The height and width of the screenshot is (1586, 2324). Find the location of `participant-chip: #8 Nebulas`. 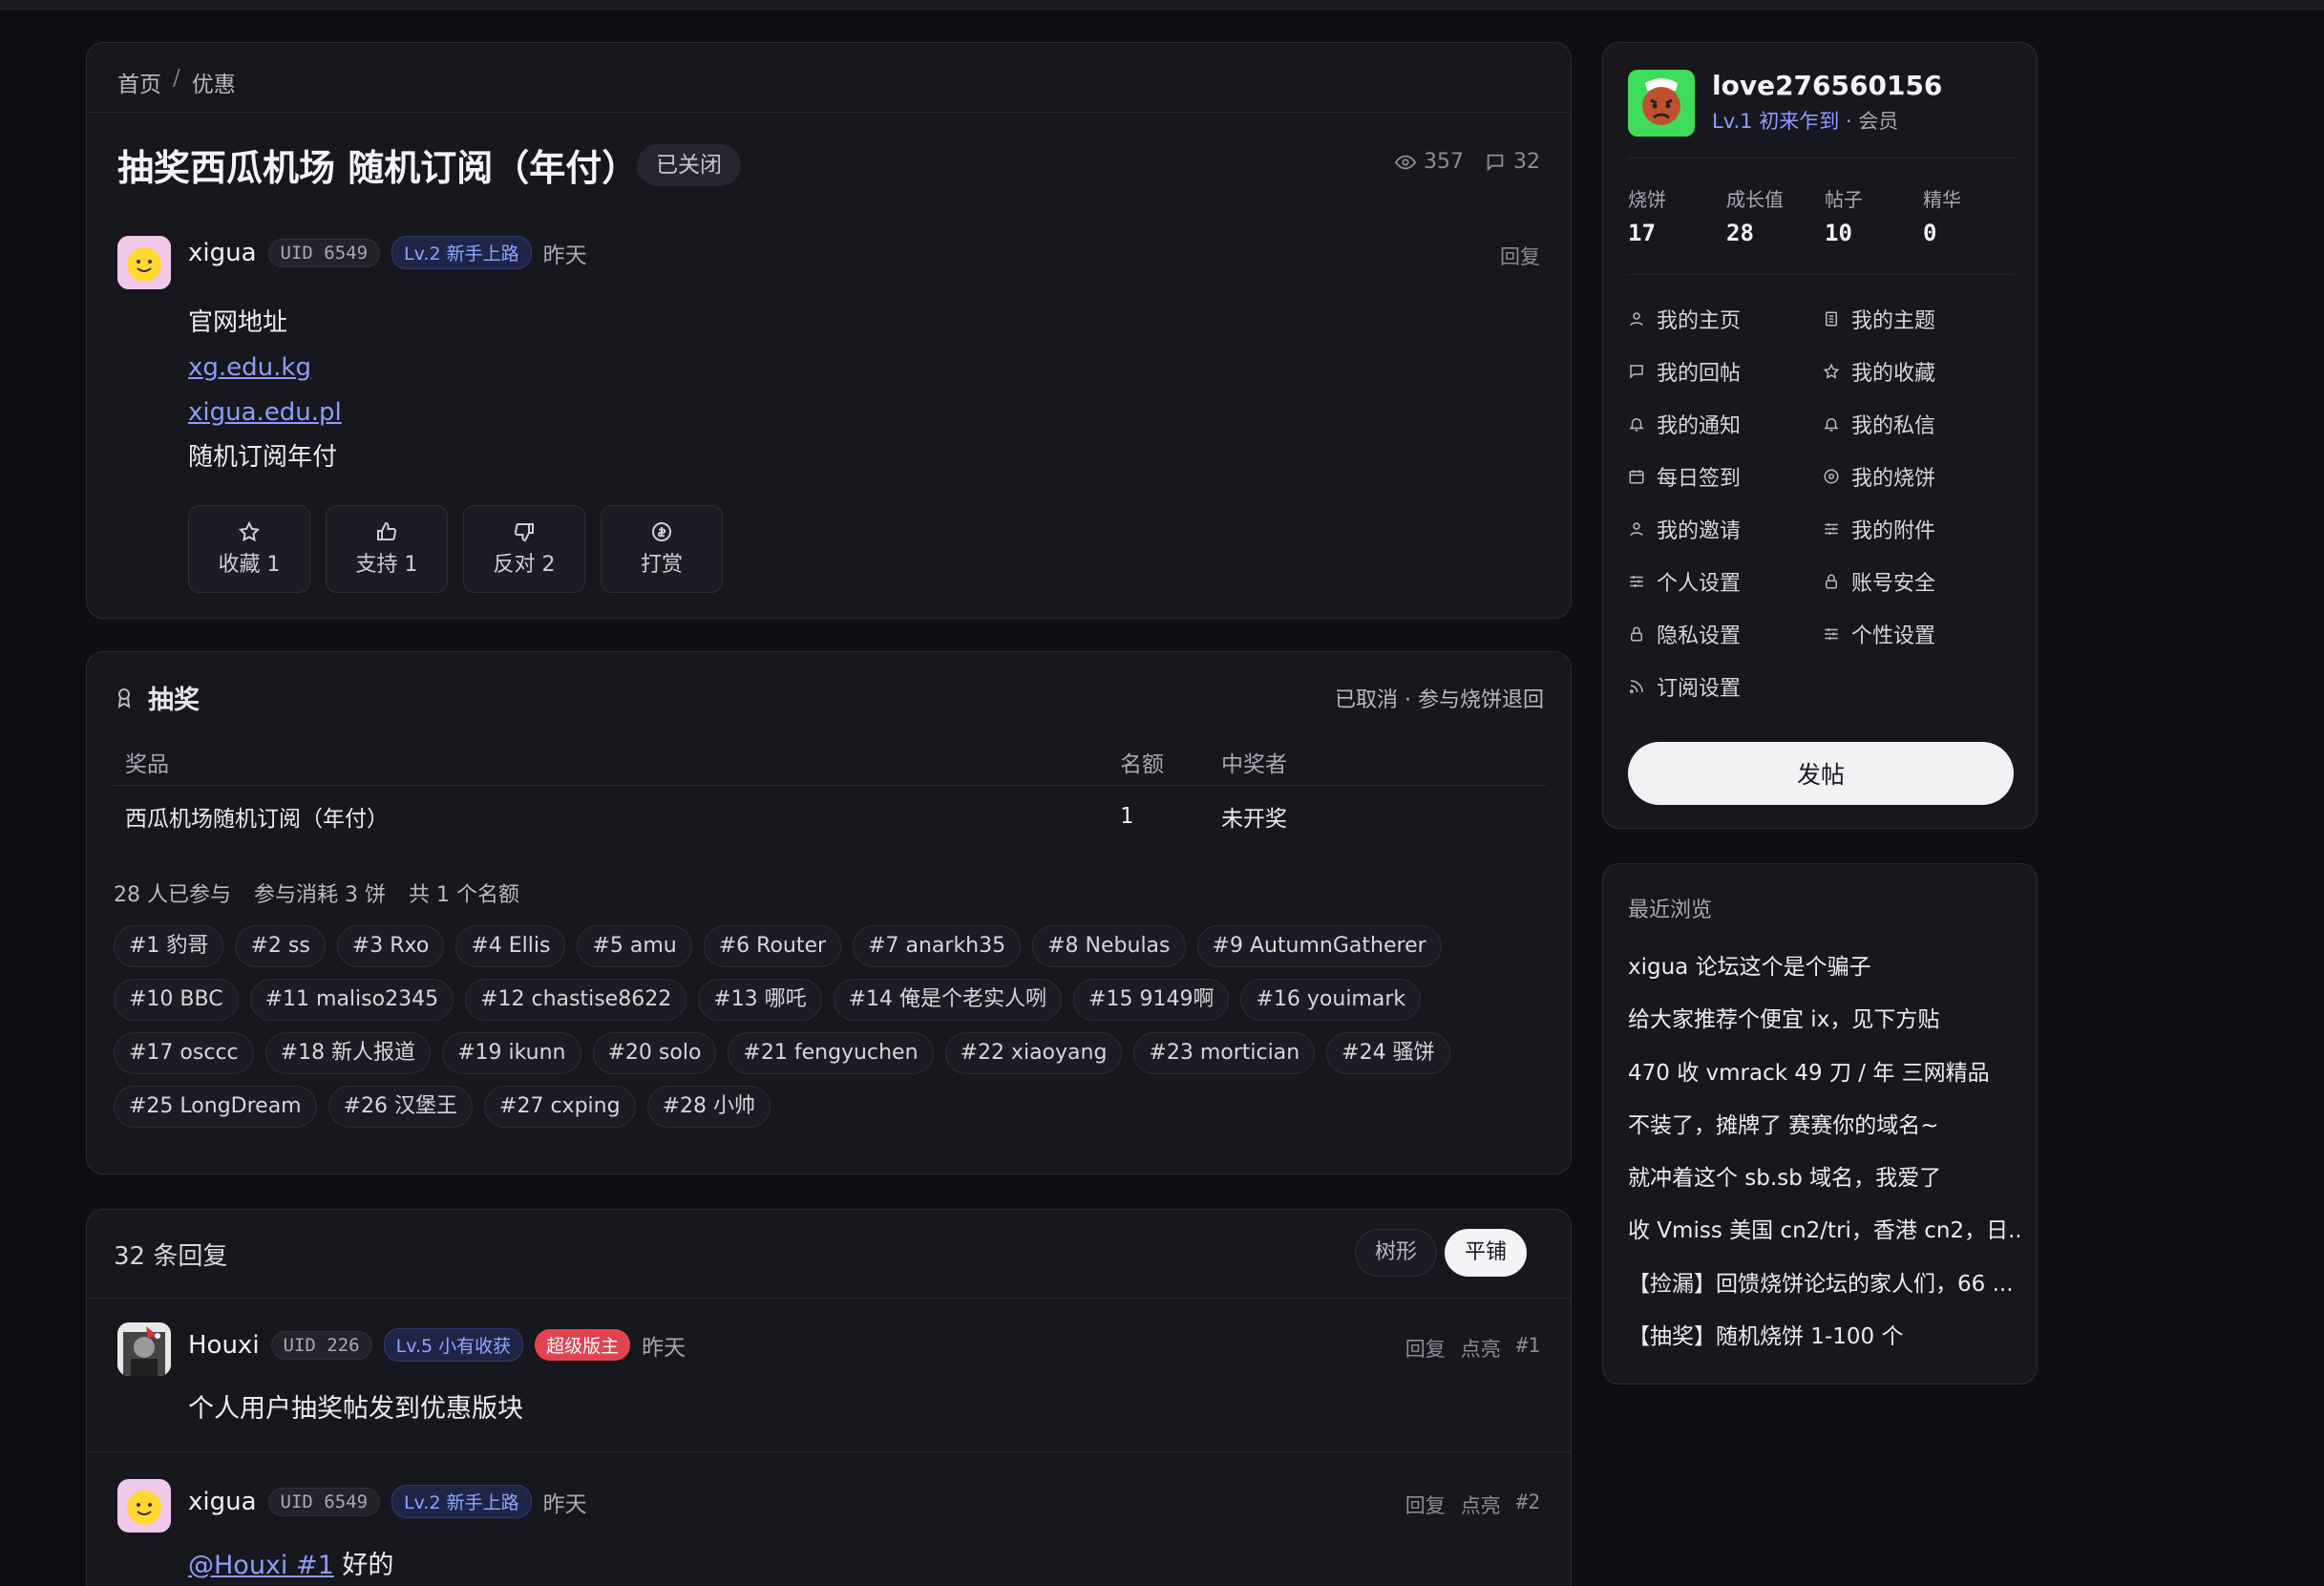

participant-chip: #8 Nebulas is located at coordinates (1109, 946).